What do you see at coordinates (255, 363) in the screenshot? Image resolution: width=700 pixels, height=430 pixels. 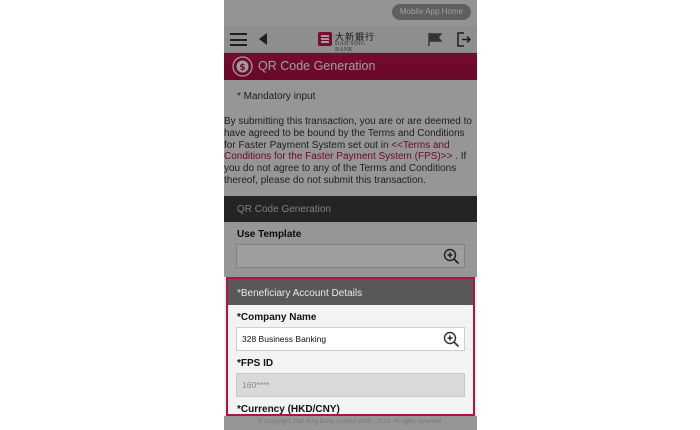 I see `fps-id-label: *FPS ID` at bounding box center [255, 363].